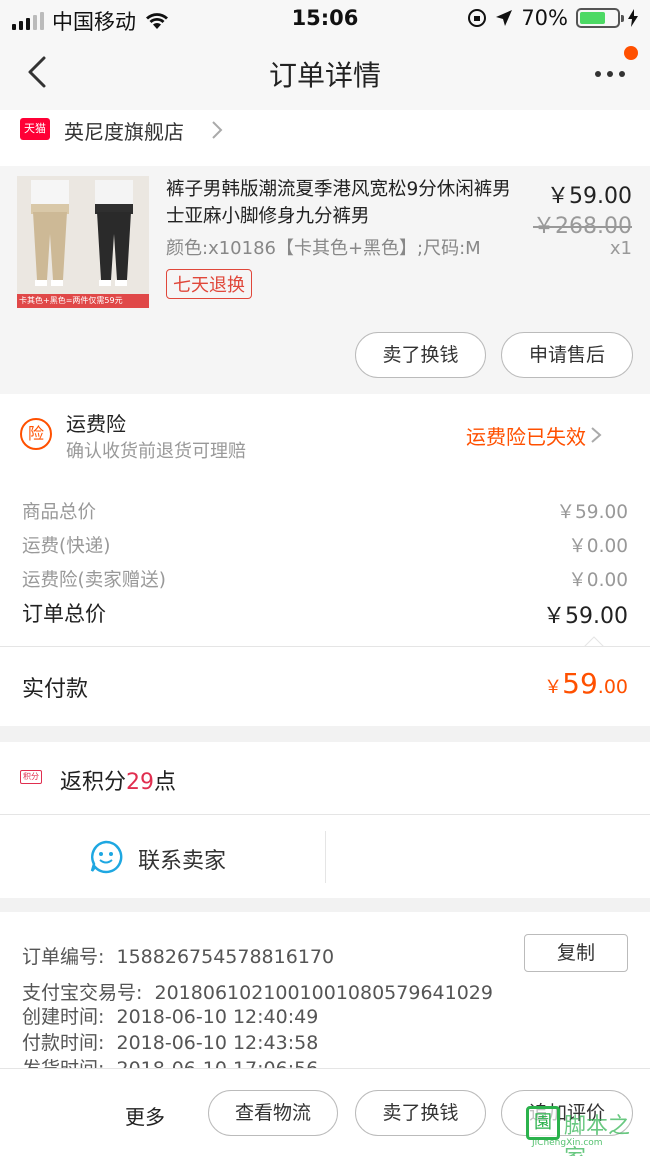 The width and height of the screenshot is (650, 1156). I want to click on created-time-row: 创建时间: 2018-06-10 12:40:49, so click(170, 1015).